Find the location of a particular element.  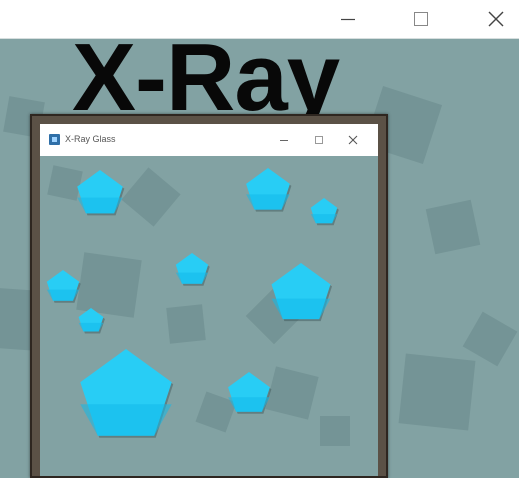

inner-minimize-button is located at coordinates (284, 140).